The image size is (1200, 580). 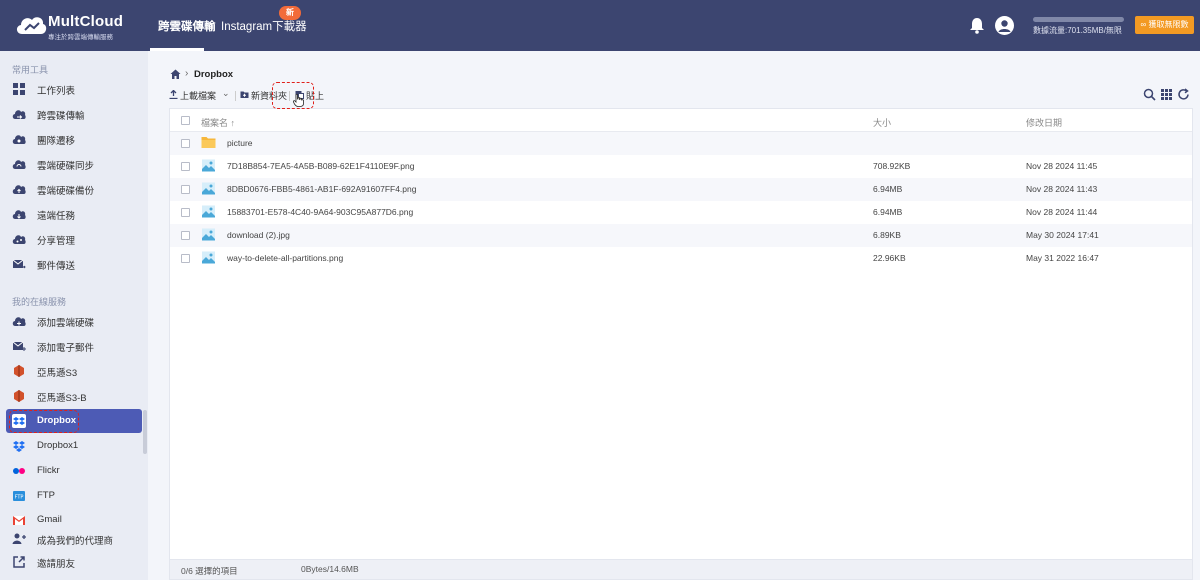 What do you see at coordinates (1004, 25) in the screenshot?
I see `user-avatar-icon` at bounding box center [1004, 25].